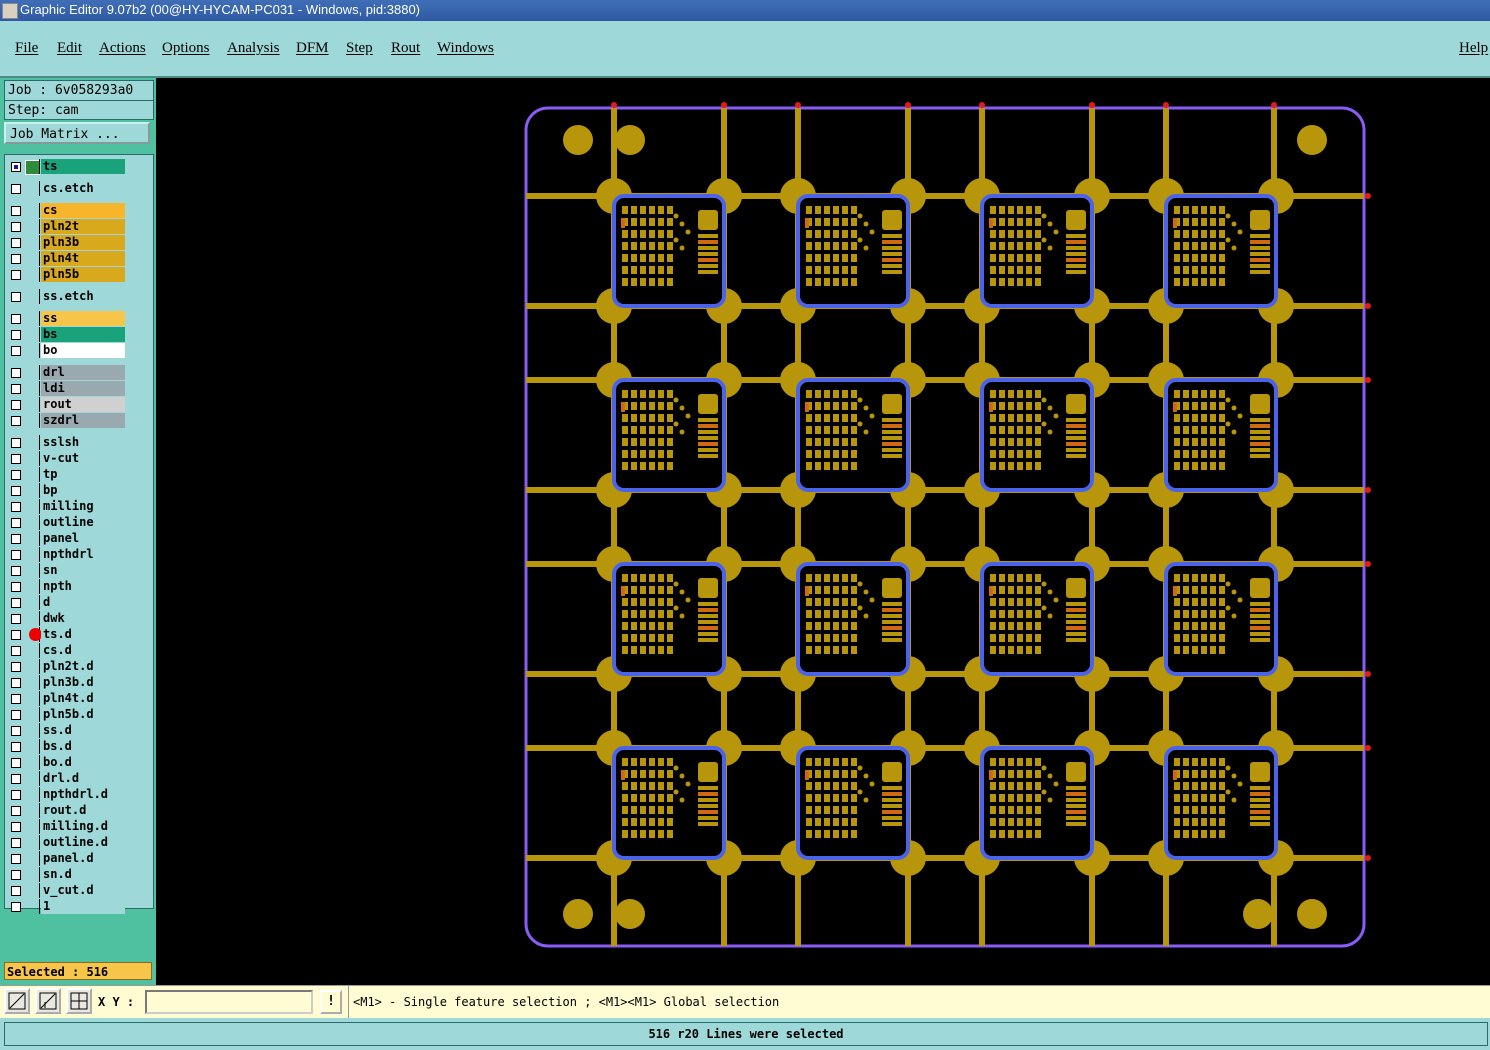  What do you see at coordinates (66, 210) in the screenshot?
I see `layer-row-cs: cs` at bounding box center [66, 210].